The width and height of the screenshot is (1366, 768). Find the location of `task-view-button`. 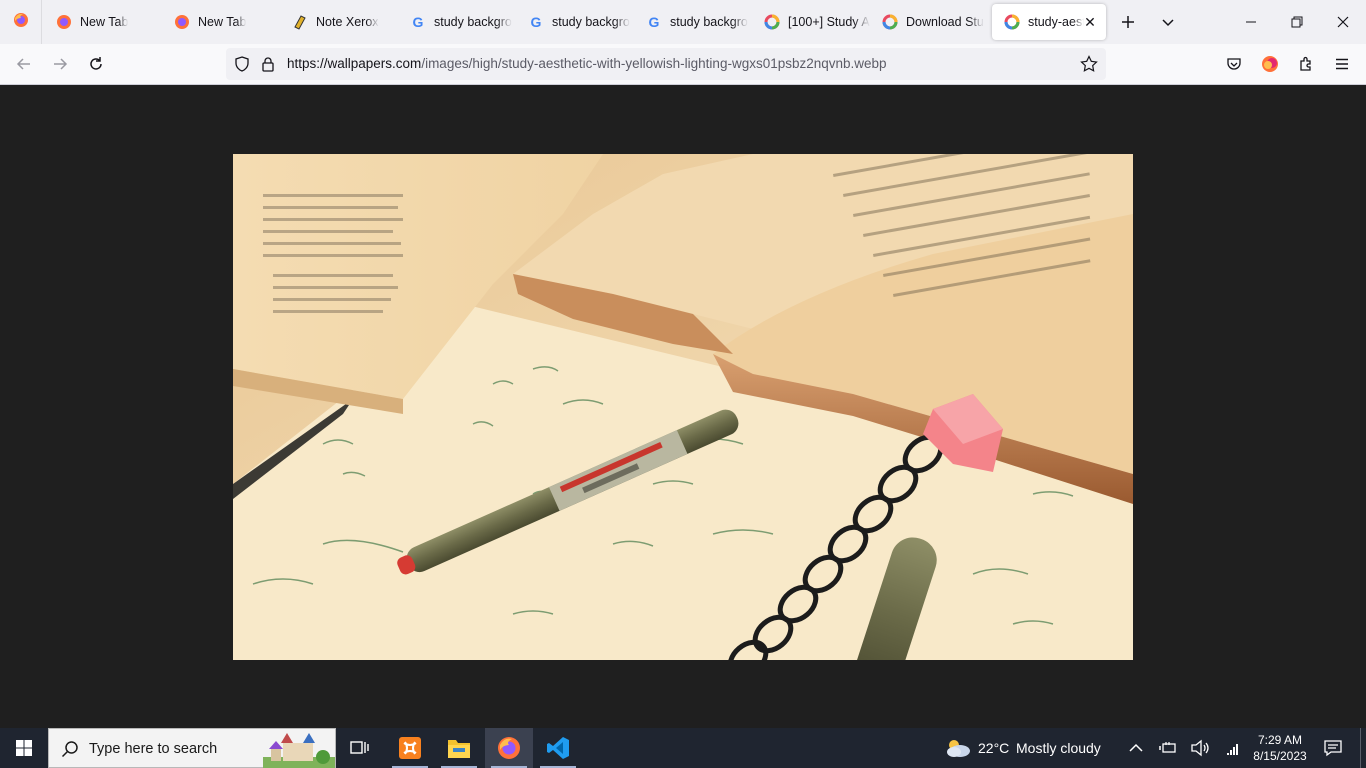

task-view-button is located at coordinates (360, 748).